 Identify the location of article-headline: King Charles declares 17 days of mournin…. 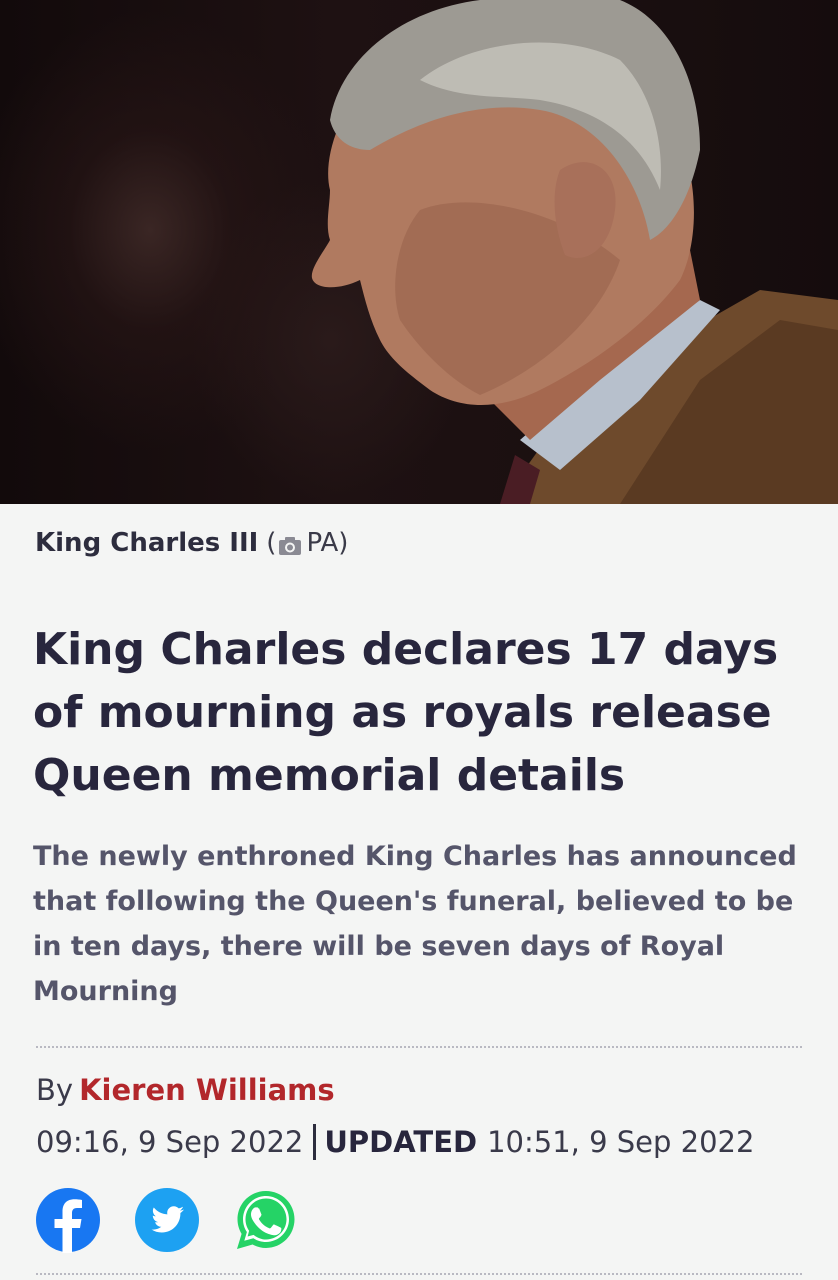
(406, 712).